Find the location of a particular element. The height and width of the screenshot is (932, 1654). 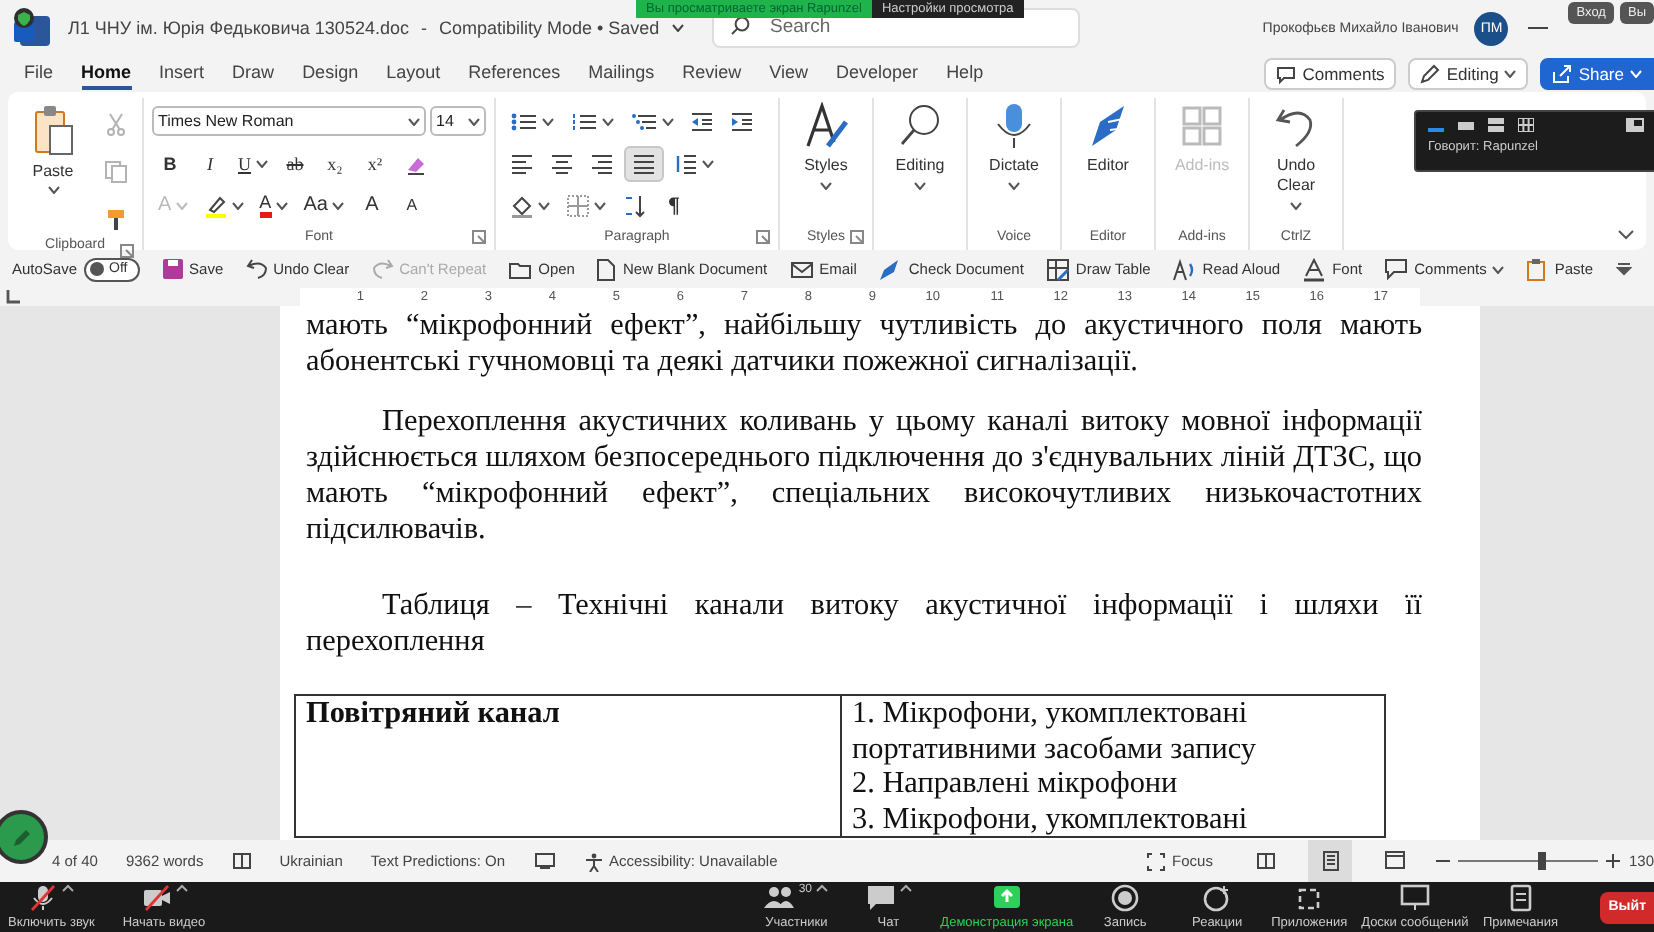

share-icon is located at coordinates (1562, 74).